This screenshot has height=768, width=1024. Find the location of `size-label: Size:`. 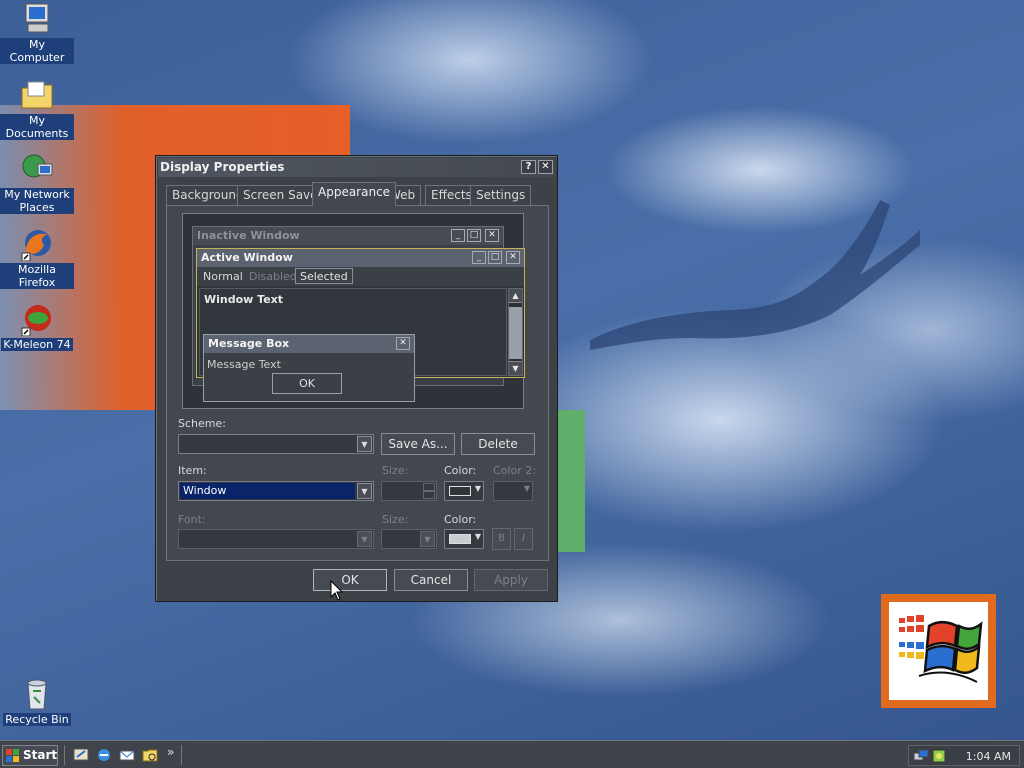

size-label: Size: is located at coordinates (395, 470).